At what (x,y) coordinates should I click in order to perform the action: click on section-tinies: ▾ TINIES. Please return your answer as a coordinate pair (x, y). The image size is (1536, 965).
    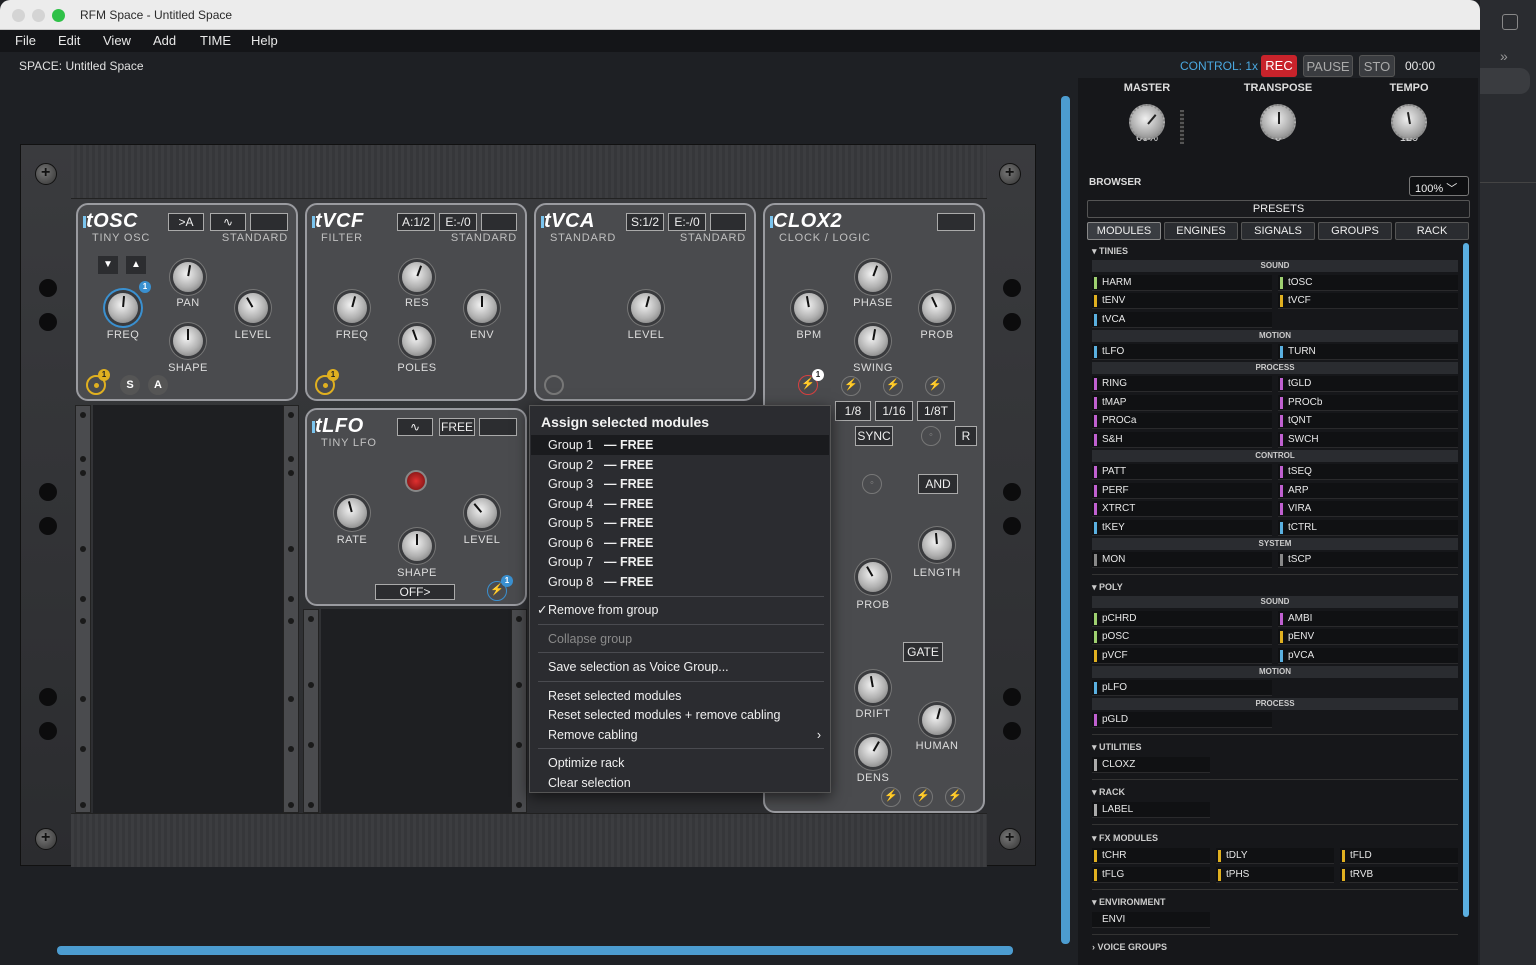
    Looking at the image, I should click on (1110, 251).